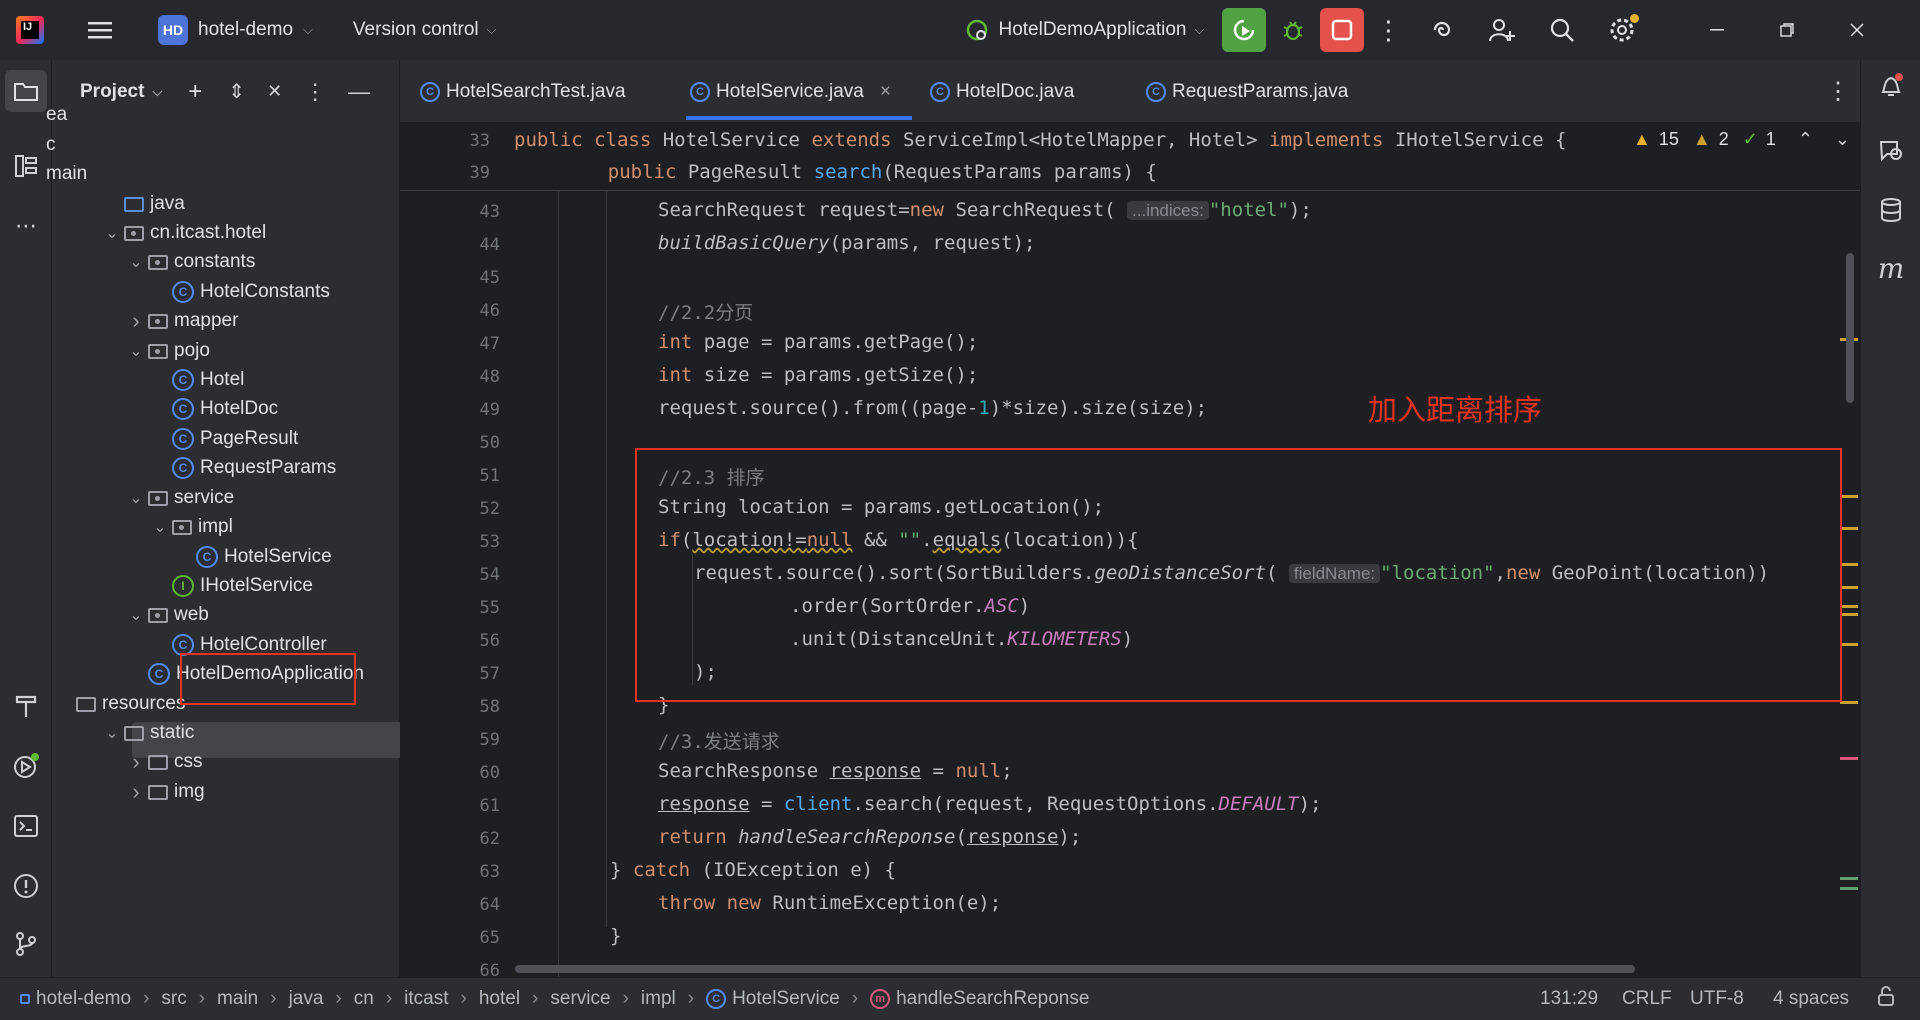 Image resolution: width=1920 pixels, height=1020 pixels. Describe the element at coordinates (1562, 30) in the screenshot. I see `search-icon` at that location.